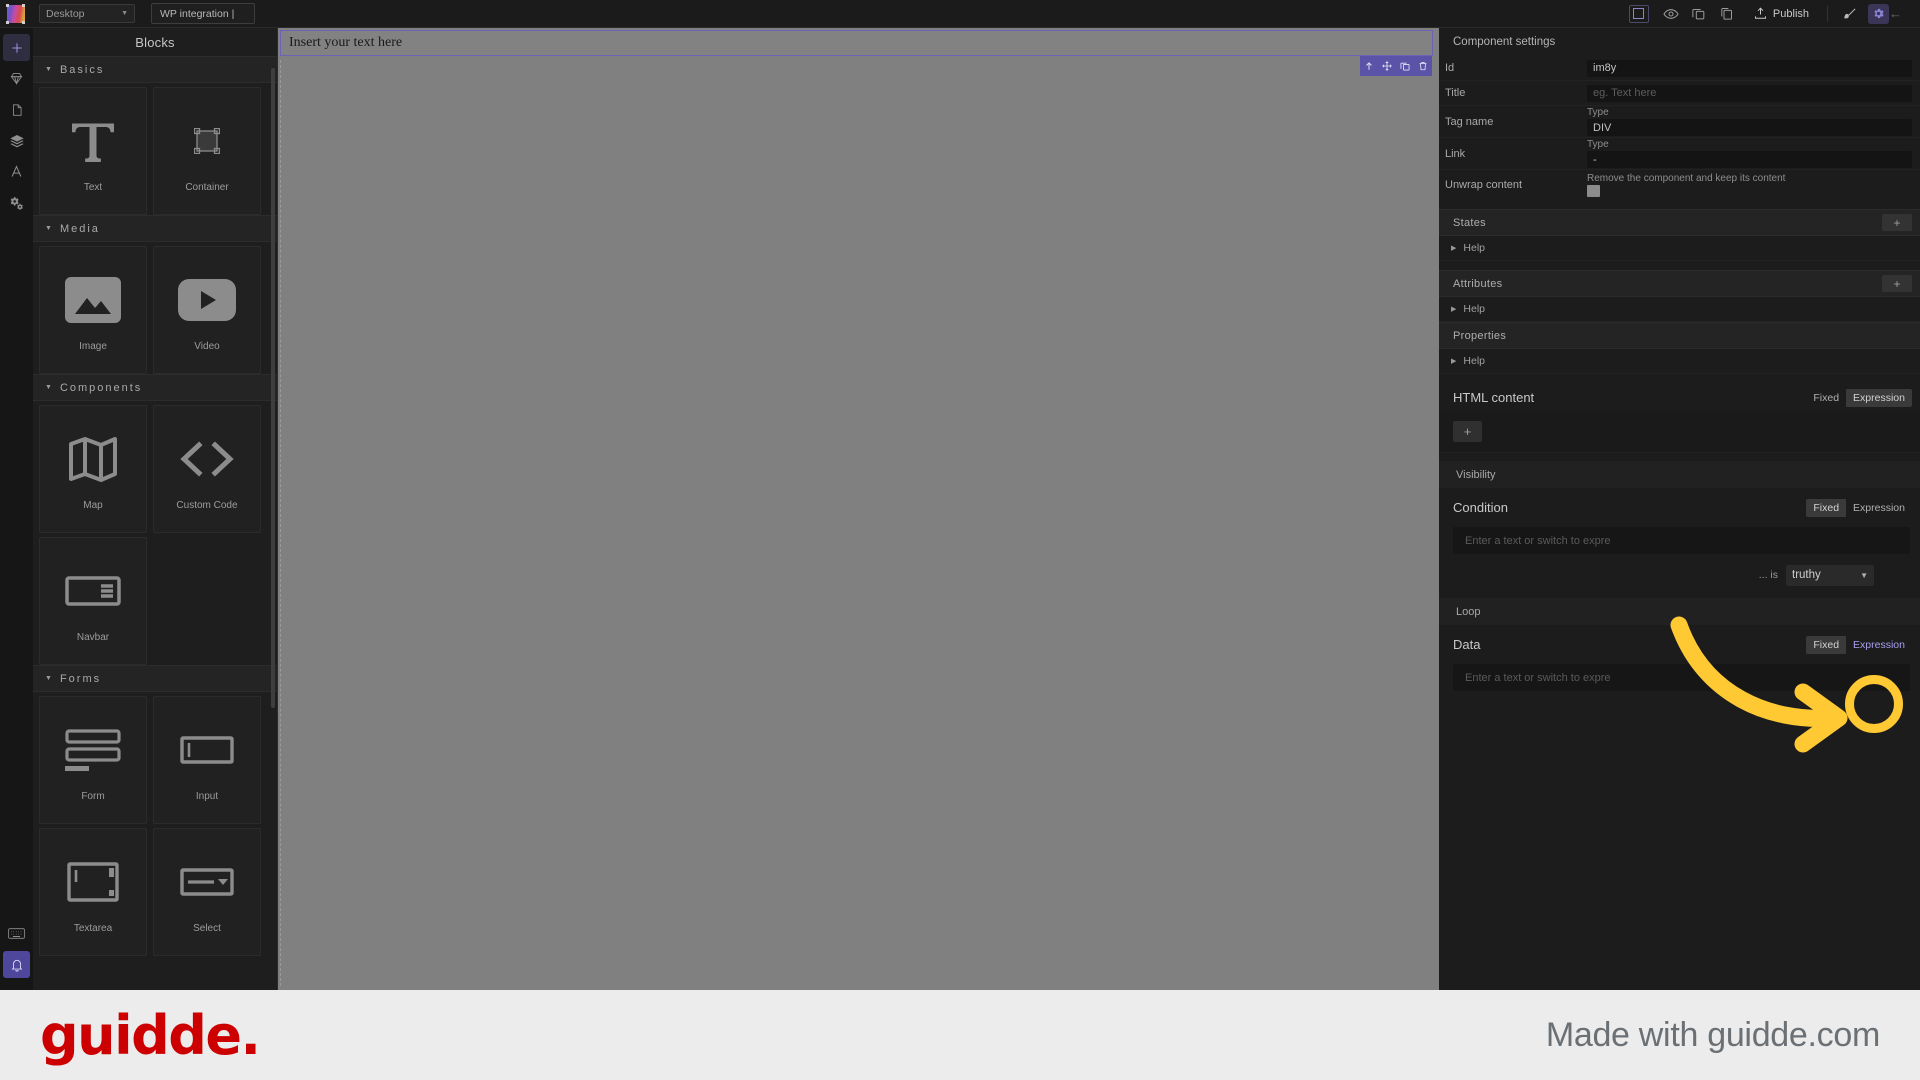  Describe the element at coordinates (1699, 14) in the screenshot. I see `copy-icon` at that location.